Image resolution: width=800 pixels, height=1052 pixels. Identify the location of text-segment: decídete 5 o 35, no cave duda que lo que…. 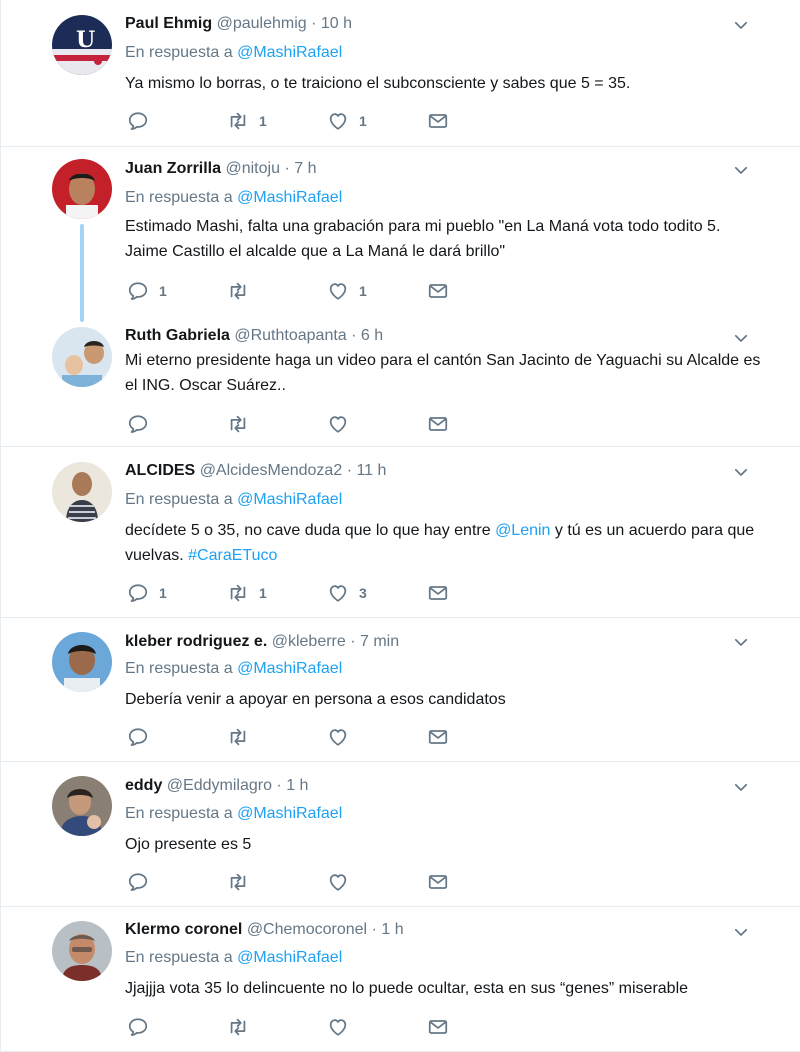
(310, 530).